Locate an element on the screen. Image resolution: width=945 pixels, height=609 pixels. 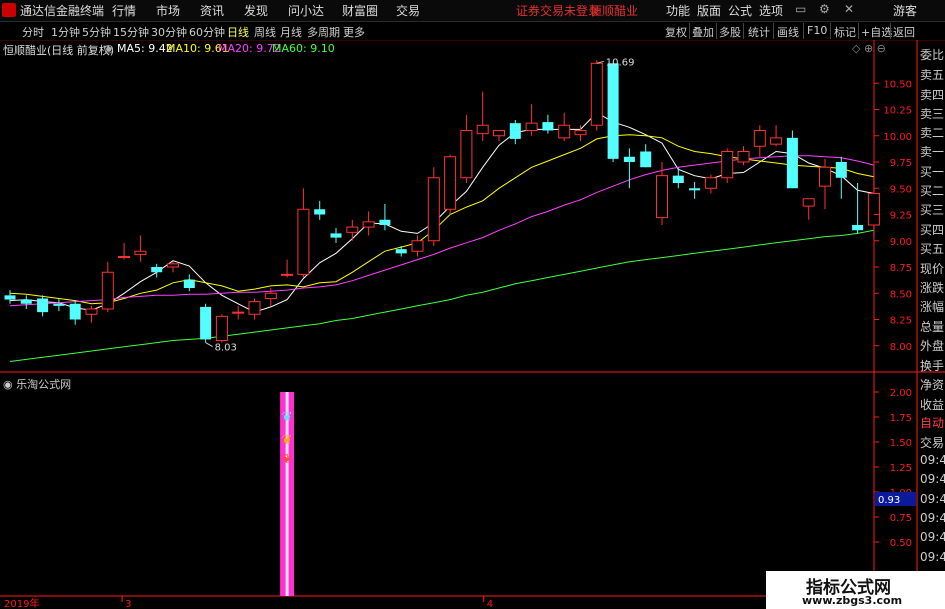
quote-row-10: 买五 is located at coordinates (932, 249).